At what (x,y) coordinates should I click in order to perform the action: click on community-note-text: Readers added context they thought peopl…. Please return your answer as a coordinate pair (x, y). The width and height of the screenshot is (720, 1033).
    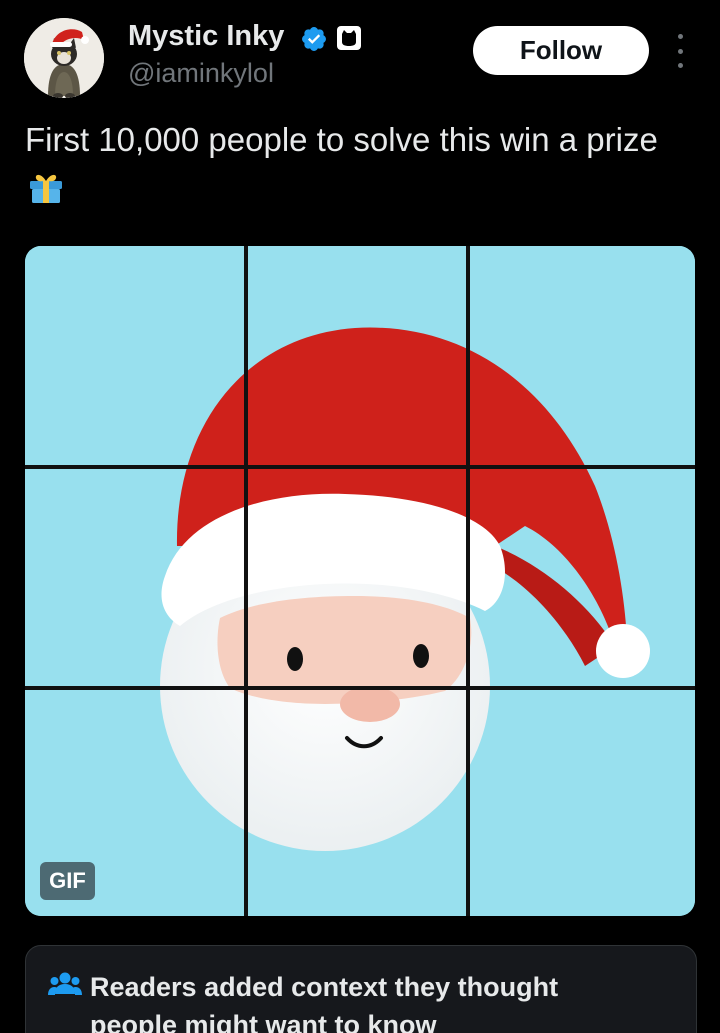
    Looking at the image, I should click on (324, 1002).